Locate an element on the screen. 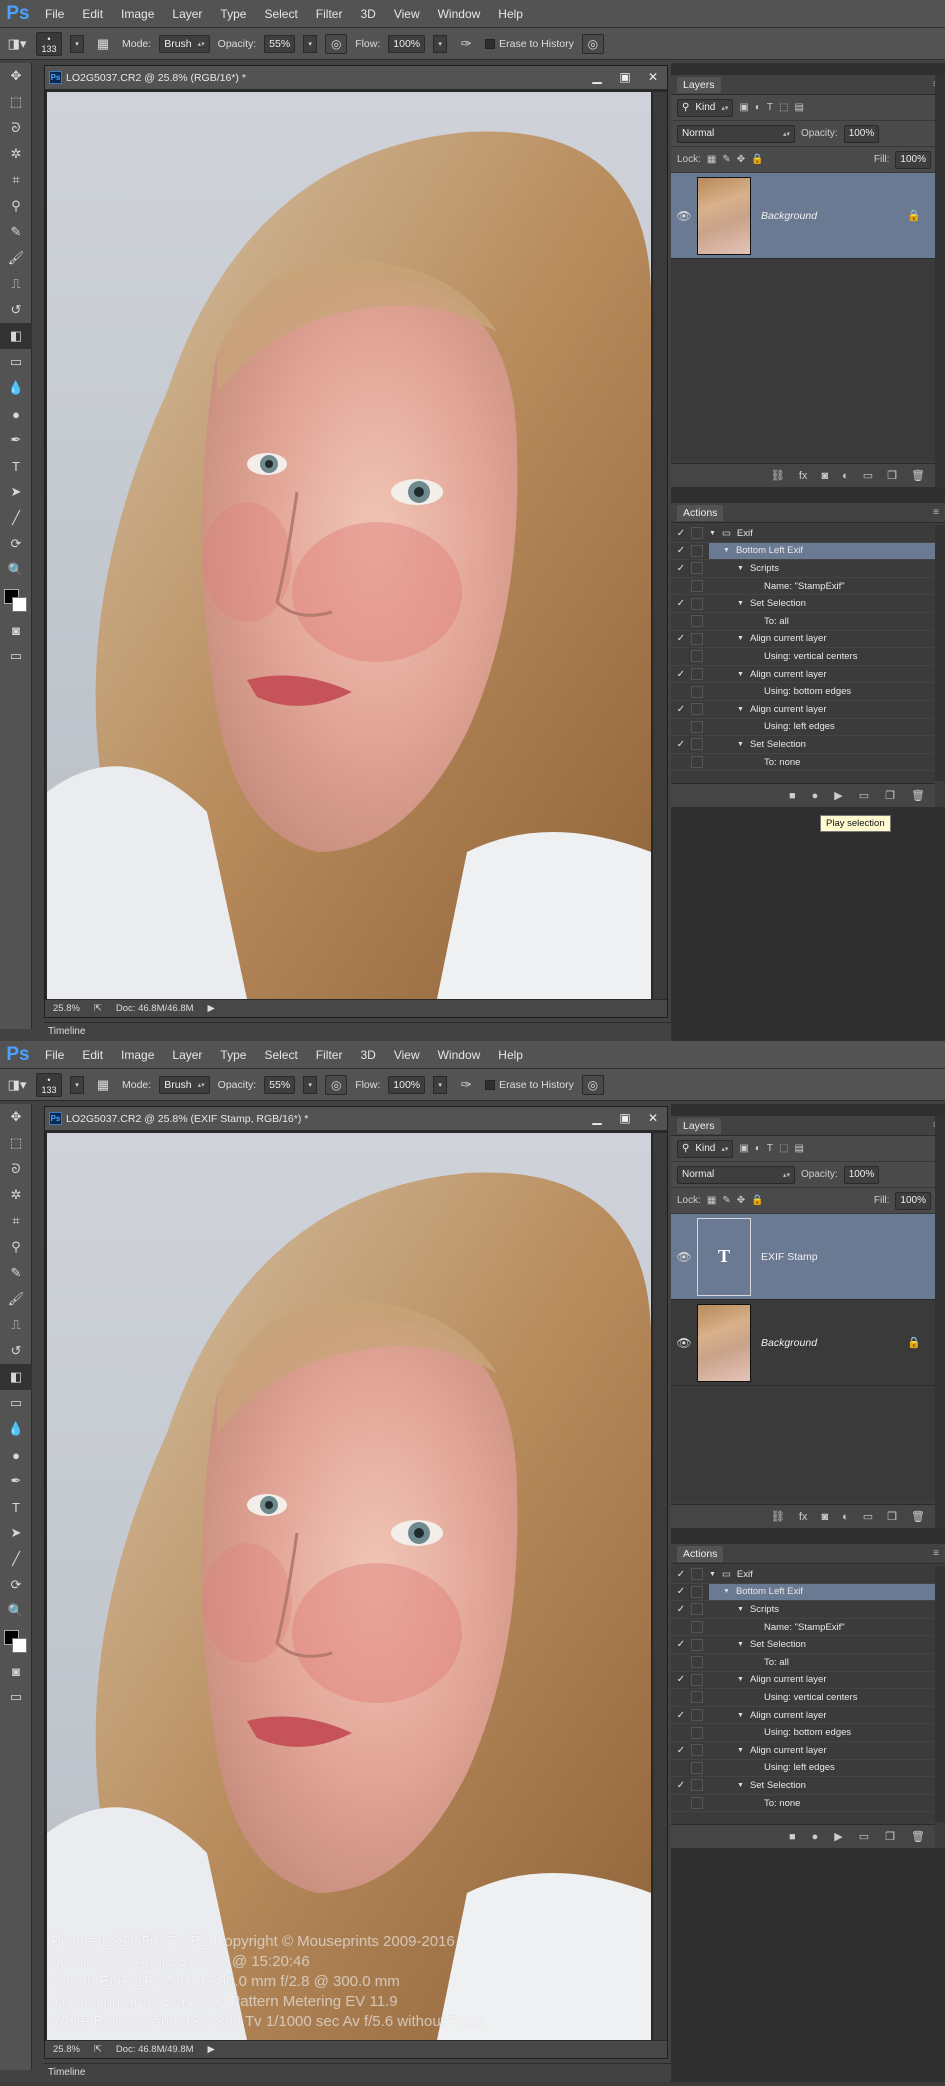 The height and width of the screenshot is (2086, 945). actions-tab: Actions is located at coordinates (700, 512).